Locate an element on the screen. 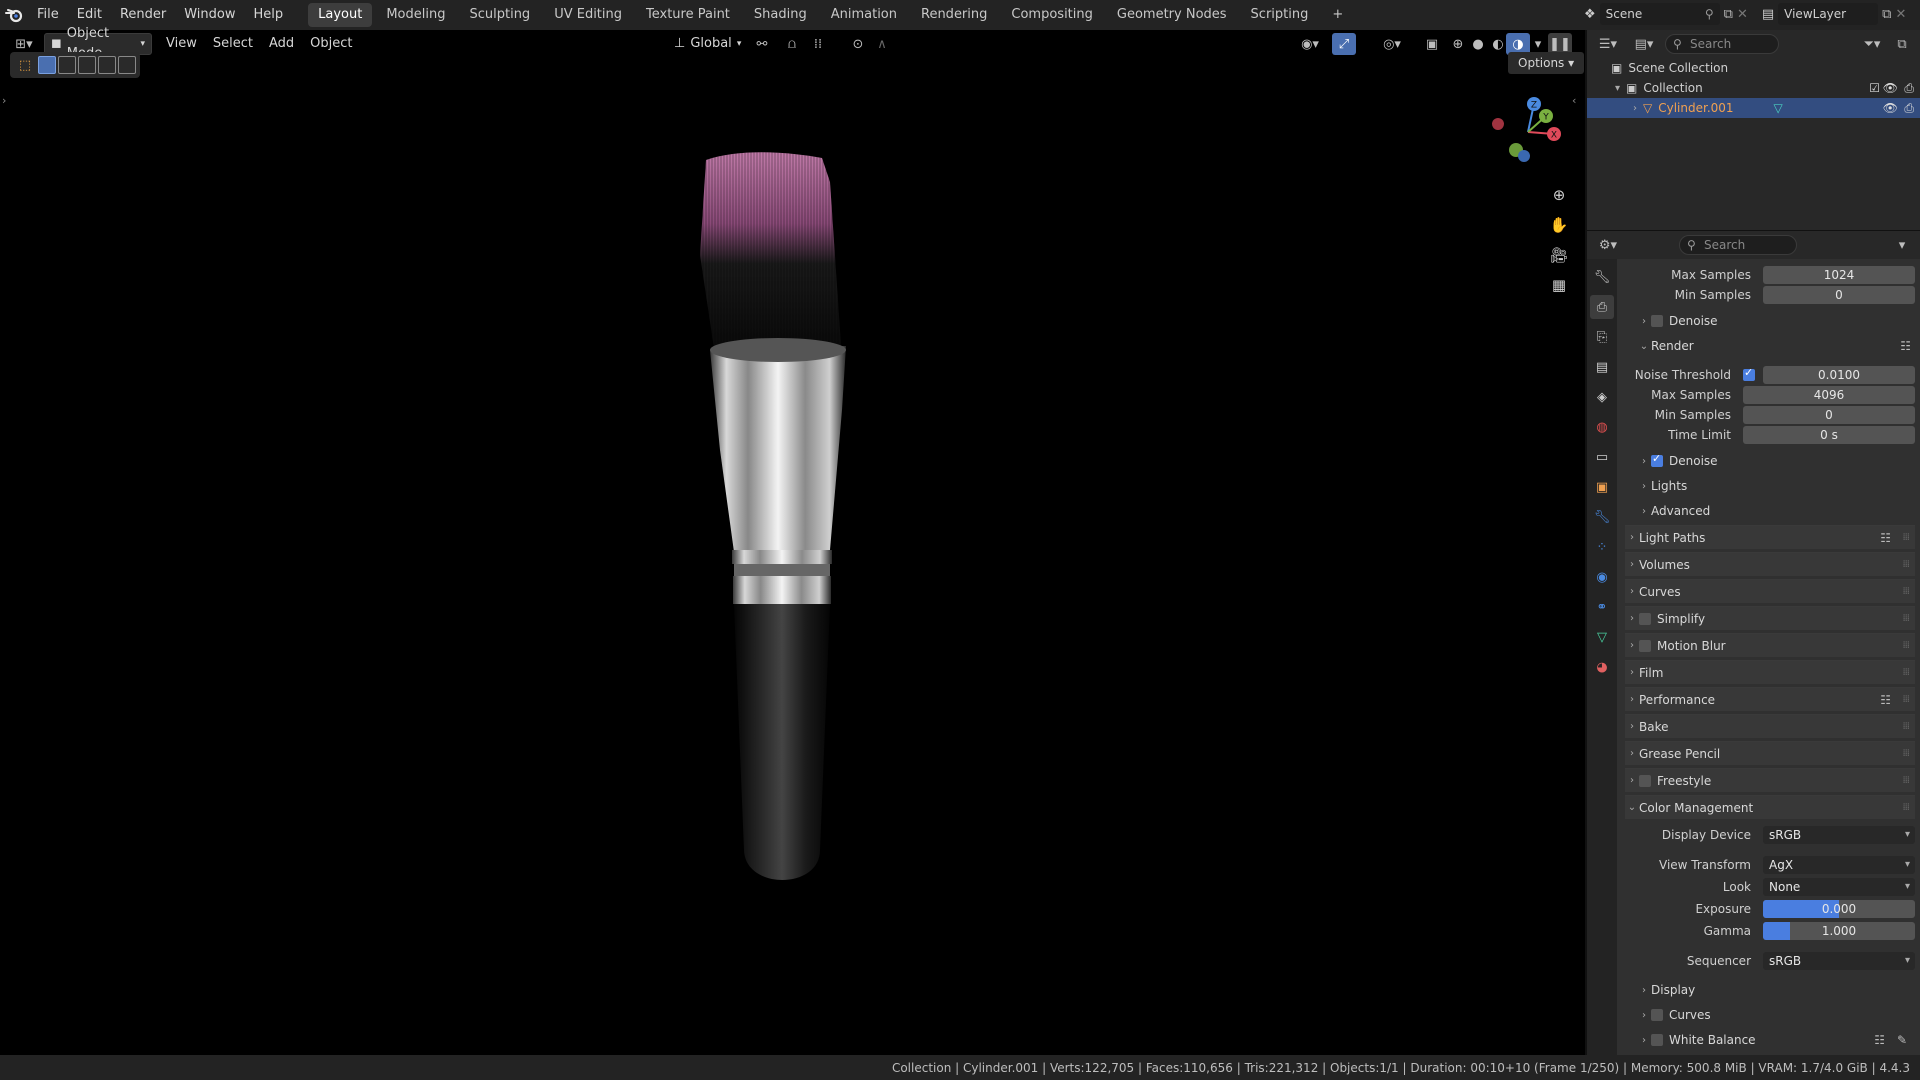 This screenshot has height=1080, width=1920. outliner-search-input: ⚲ Search is located at coordinates (1722, 44).